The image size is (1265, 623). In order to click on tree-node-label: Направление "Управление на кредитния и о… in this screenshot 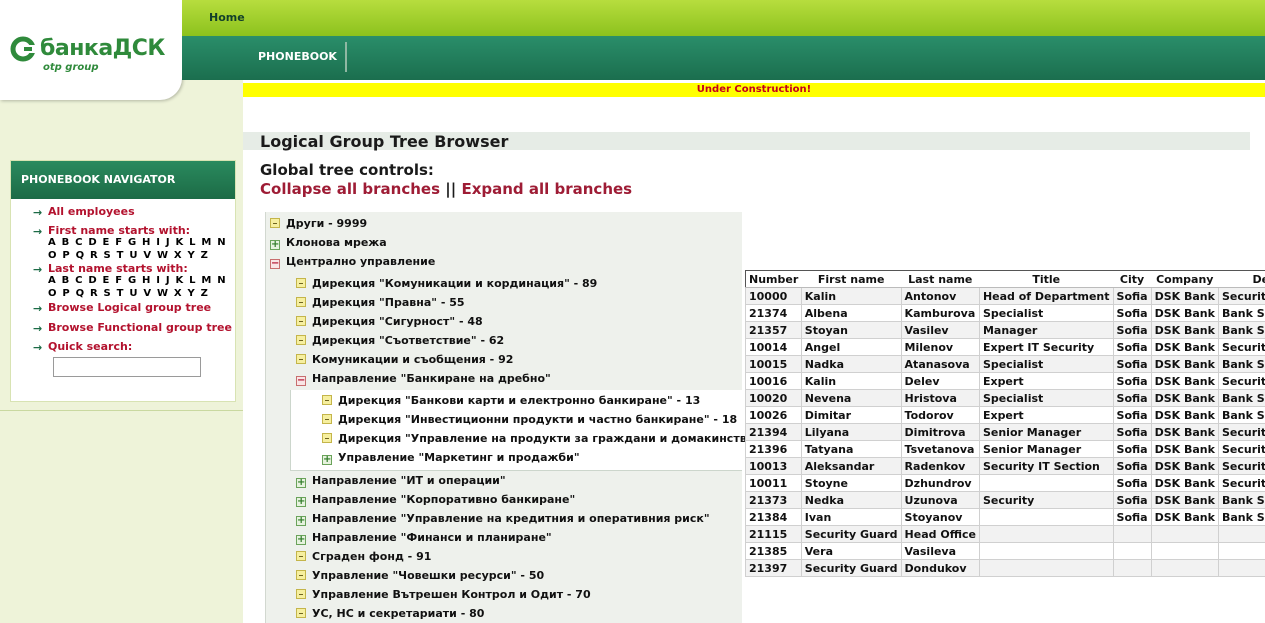, I will do `click(511, 518)`.